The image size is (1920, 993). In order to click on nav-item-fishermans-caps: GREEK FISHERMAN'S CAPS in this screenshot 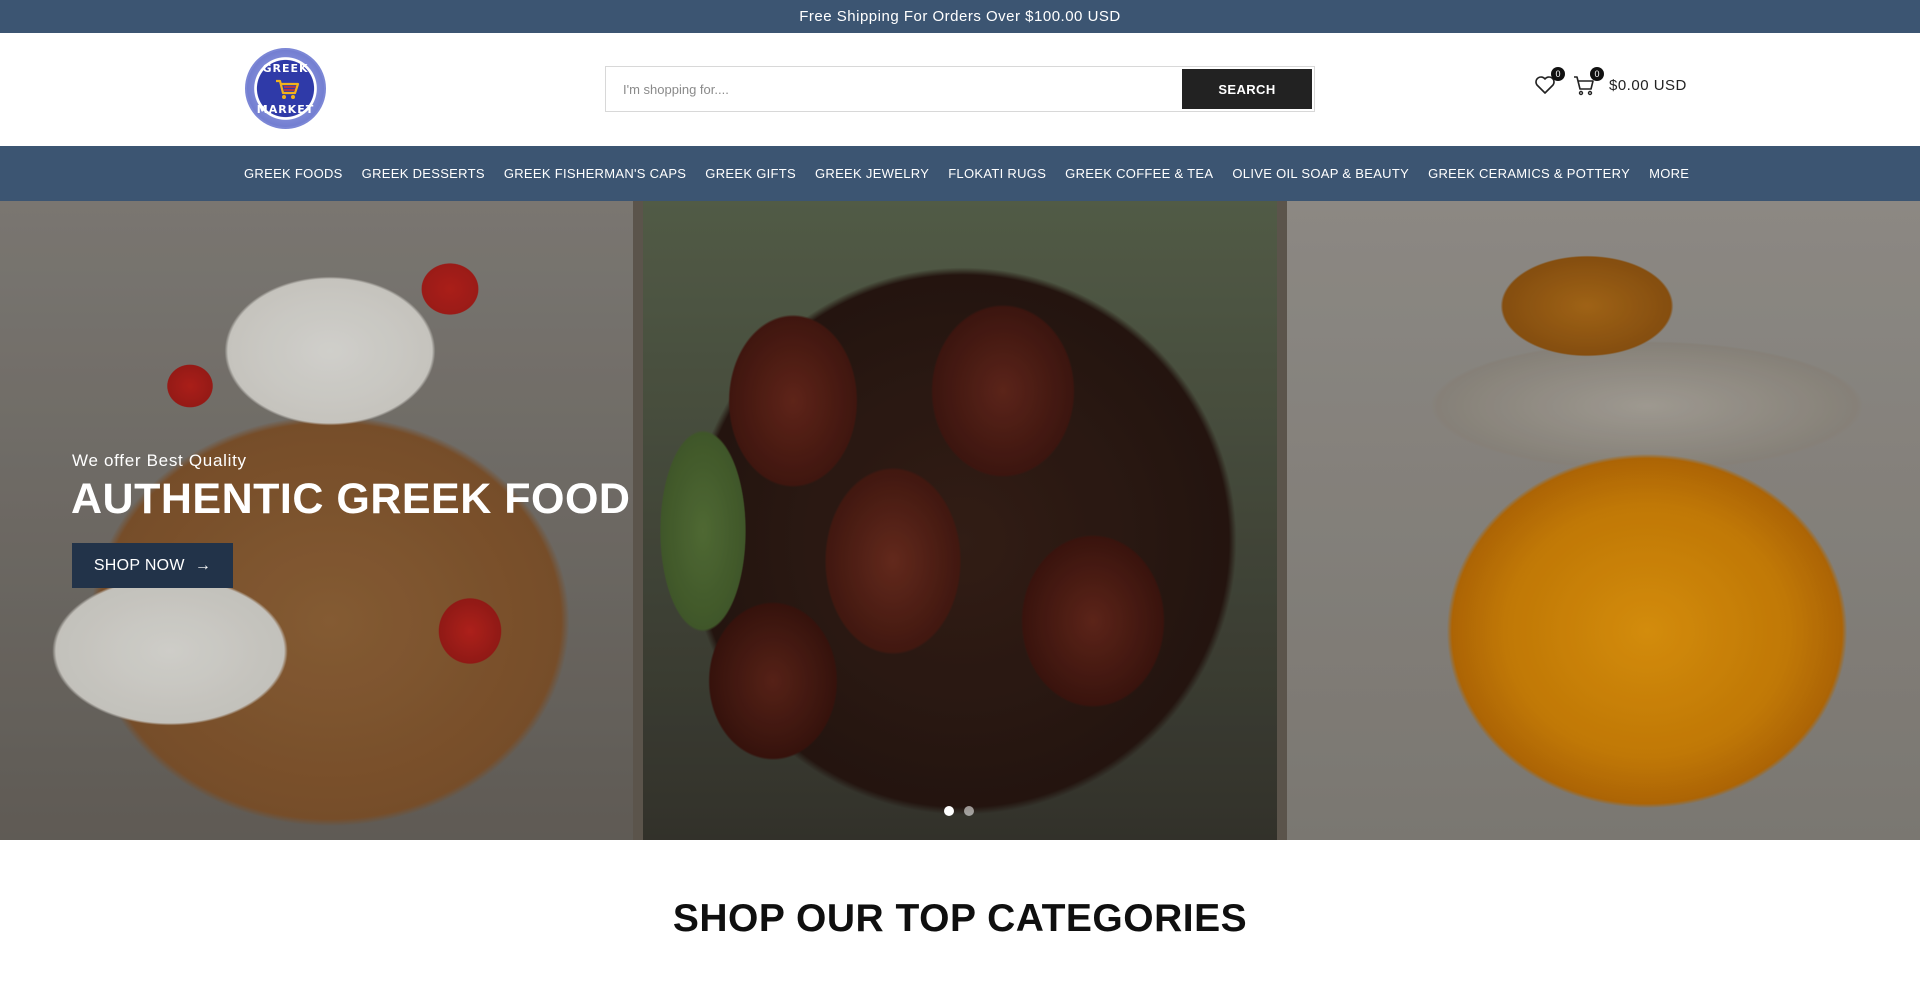, I will do `click(595, 173)`.